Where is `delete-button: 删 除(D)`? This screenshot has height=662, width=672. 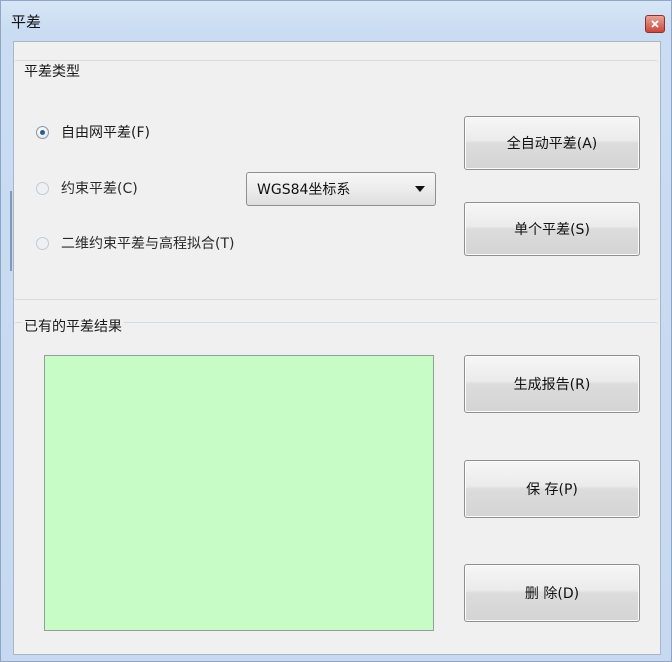 delete-button: 删 除(D) is located at coordinates (552, 593).